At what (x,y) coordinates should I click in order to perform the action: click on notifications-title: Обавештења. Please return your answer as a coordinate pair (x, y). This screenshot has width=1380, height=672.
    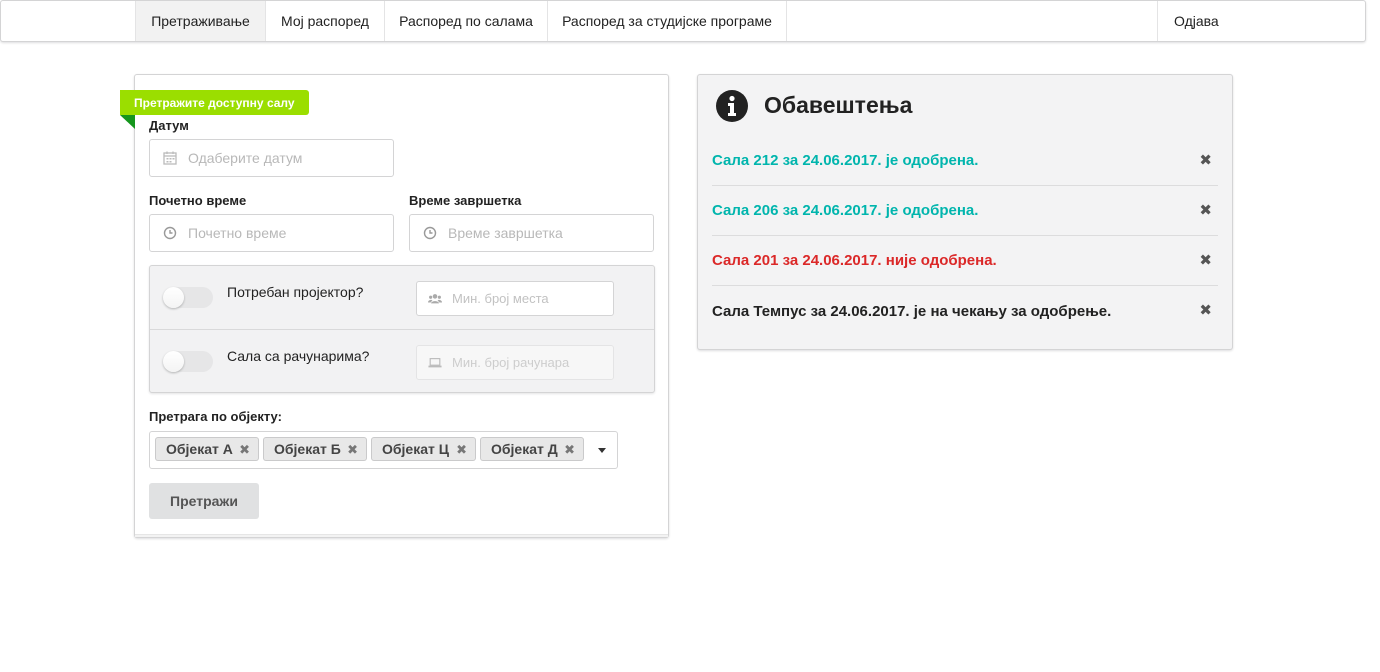
    Looking at the image, I should click on (838, 105).